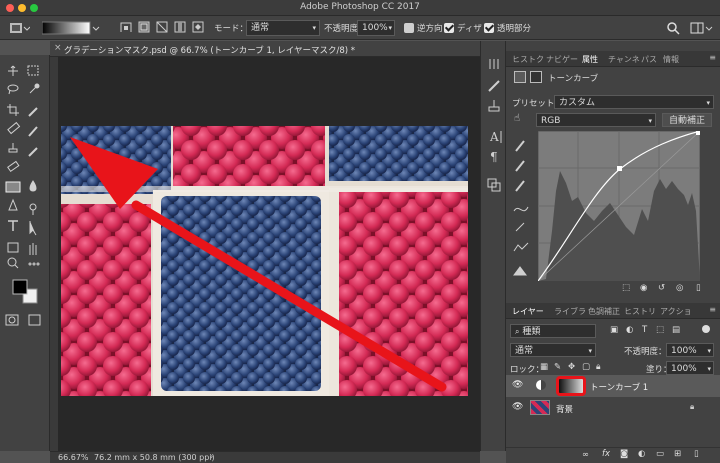  What do you see at coordinates (619, 206) in the screenshot?
I see `curves-graph` at bounding box center [619, 206].